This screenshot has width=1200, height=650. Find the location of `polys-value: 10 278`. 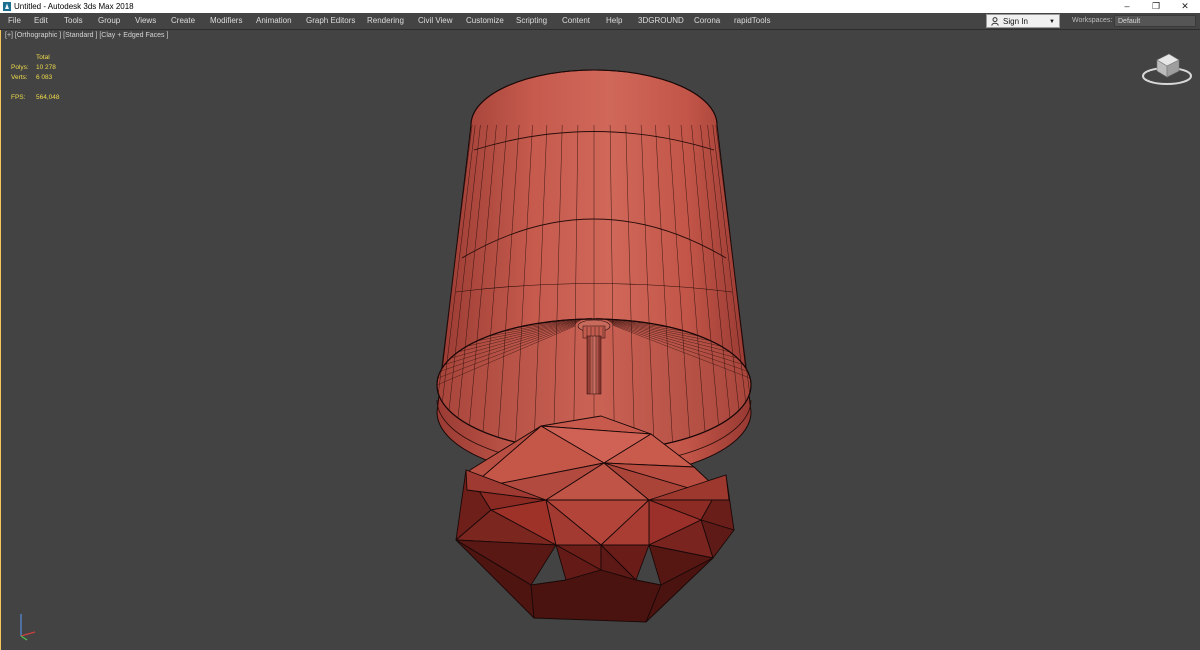

polys-value: 10 278 is located at coordinates (46, 67).